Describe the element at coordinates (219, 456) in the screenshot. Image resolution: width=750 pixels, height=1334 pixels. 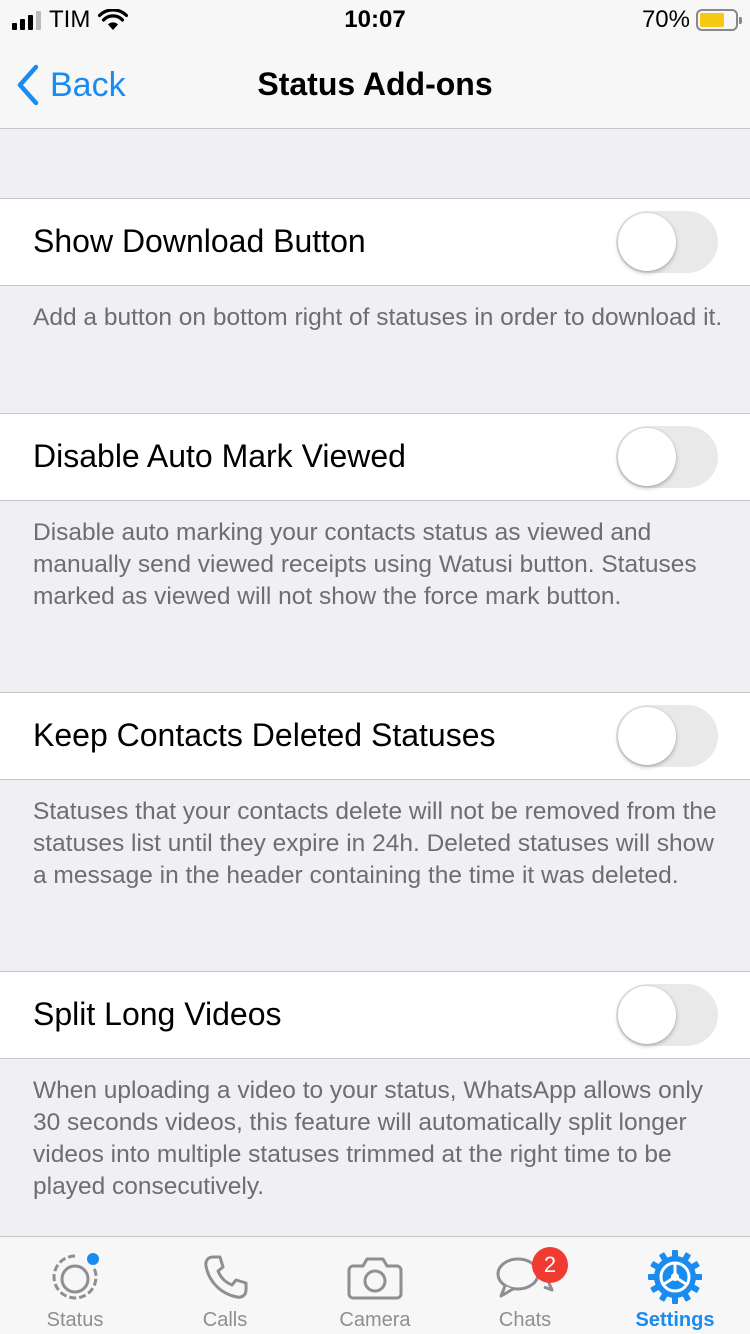
I see `setting-label: Disable Auto Mark Viewed` at that location.